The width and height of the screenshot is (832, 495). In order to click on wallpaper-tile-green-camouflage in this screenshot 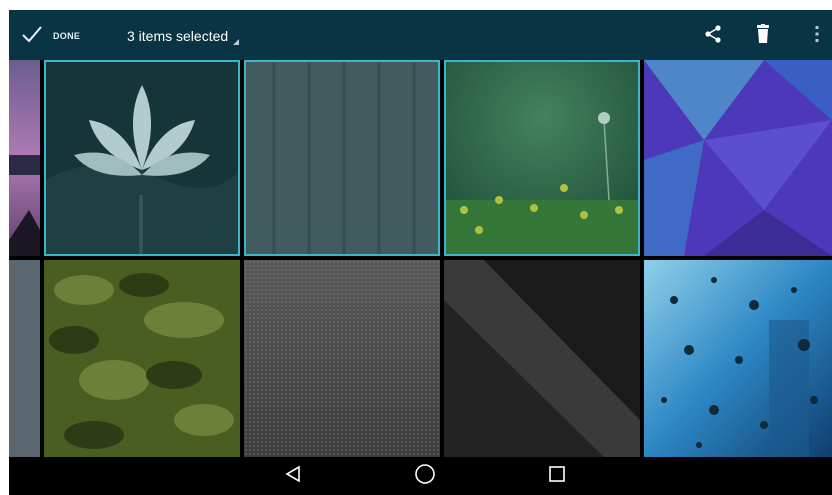, I will do `click(142, 358)`.